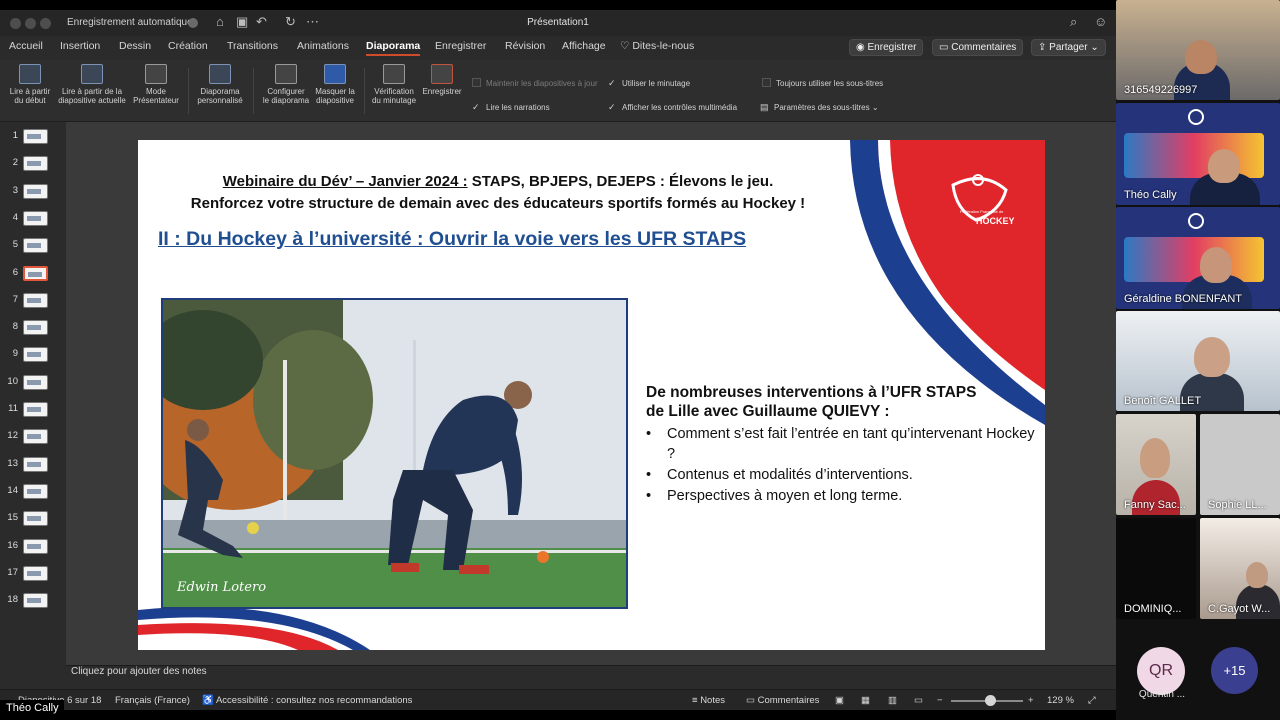  What do you see at coordinates (839, 700) in the screenshot?
I see `normal-view-icon: ▣` at bounding box center [839, 700].